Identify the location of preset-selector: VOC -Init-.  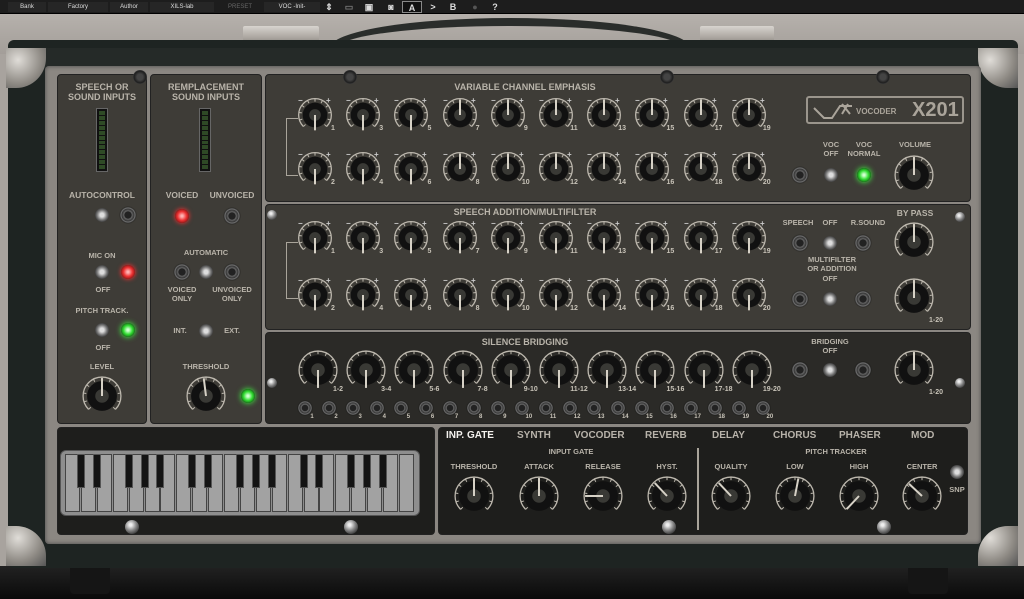
(292, 7).